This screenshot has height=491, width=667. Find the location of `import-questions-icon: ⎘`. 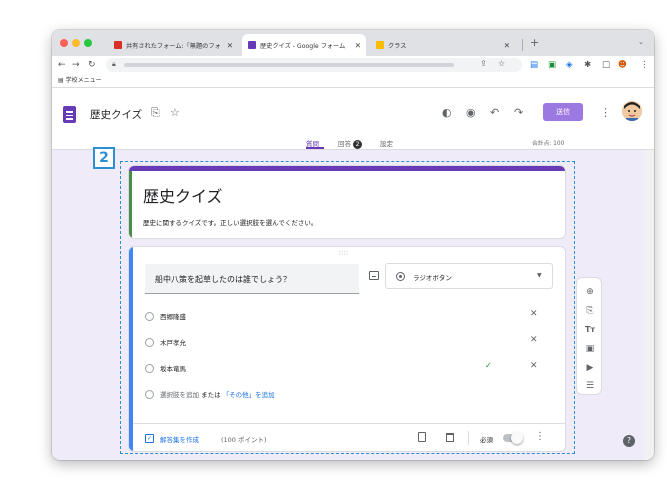

import-questions-icon: ⎘ is located at coordinates (590, 311).